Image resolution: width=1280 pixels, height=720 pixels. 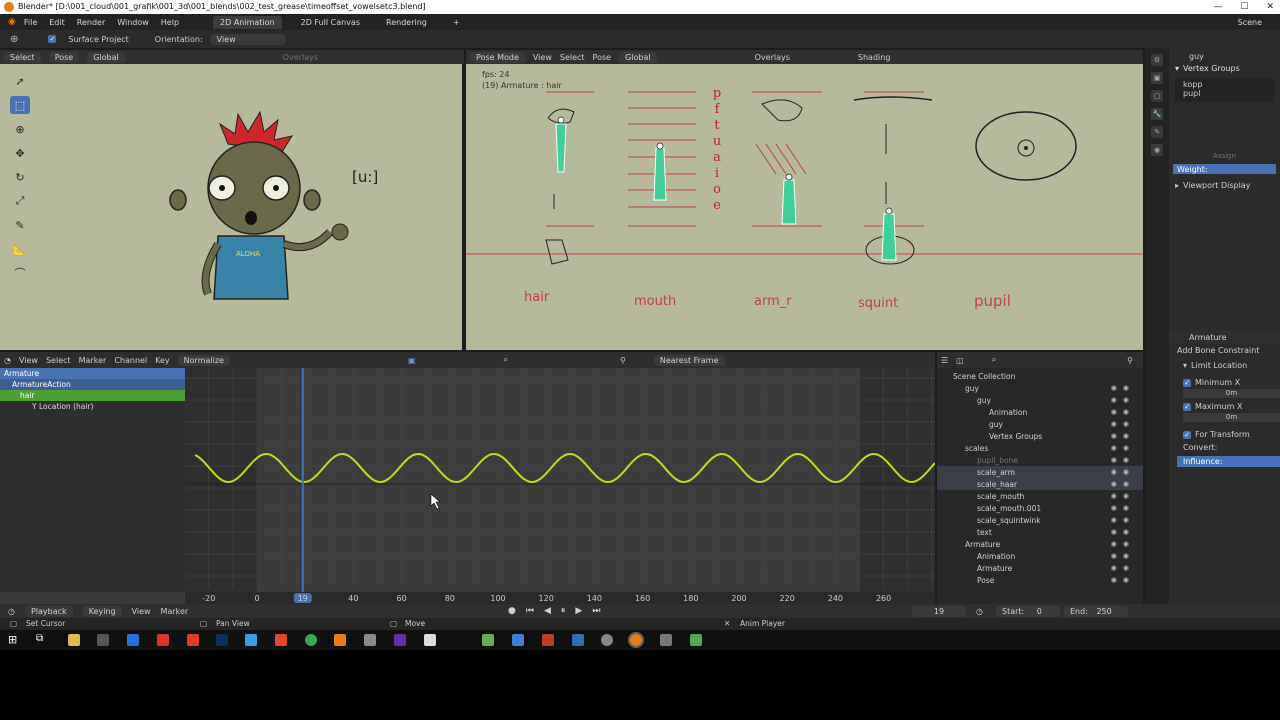 I want to click on outliner-item: scales ◉◉, so click(x=1040, y=448).